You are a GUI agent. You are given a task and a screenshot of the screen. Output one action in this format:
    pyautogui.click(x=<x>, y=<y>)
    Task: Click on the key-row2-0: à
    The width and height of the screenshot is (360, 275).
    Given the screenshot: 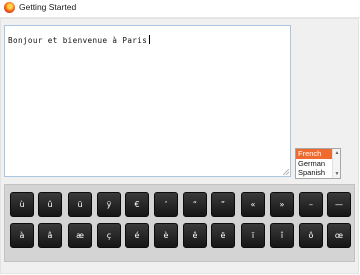 What is the action you would take?
    pyautogui.click(x=22, y=235)
    